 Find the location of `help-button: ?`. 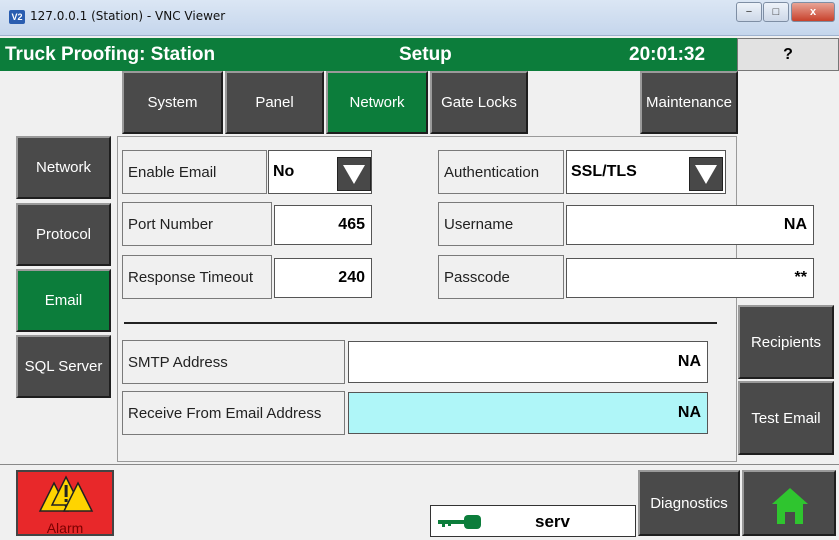

help-button: ? is located at coordinates (788, 54).